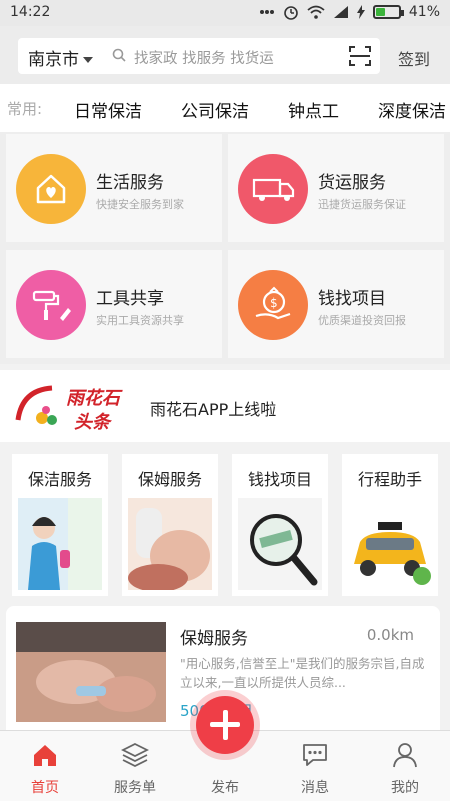 The width and height of the screenshot is (450, 801). Describe the element at coordinates (30, 12) in the screenshot. I see `status-time: 14:22` at that location.